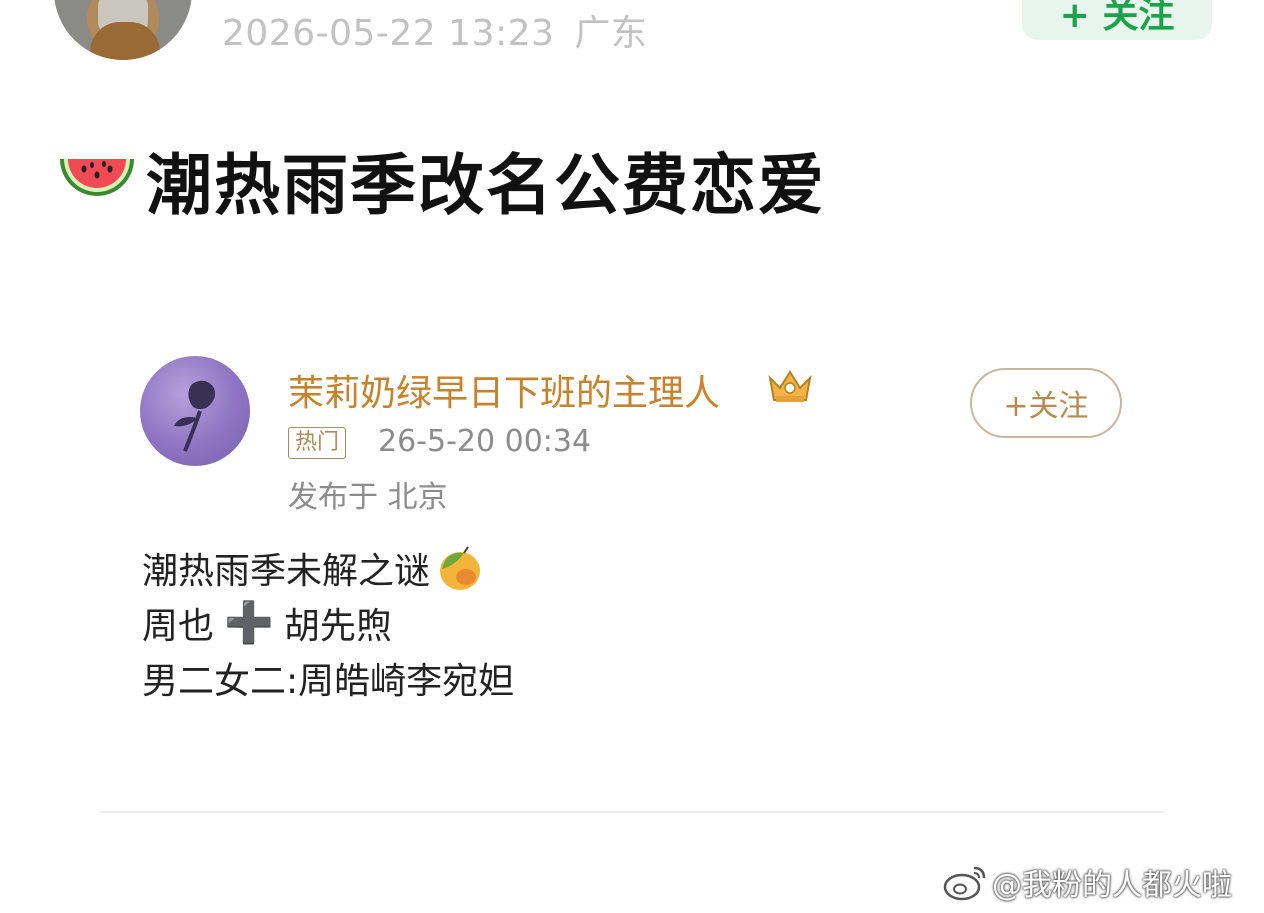  I want to click on post-title: 潮热雨季改名公费恋爱, so click(486, 185).